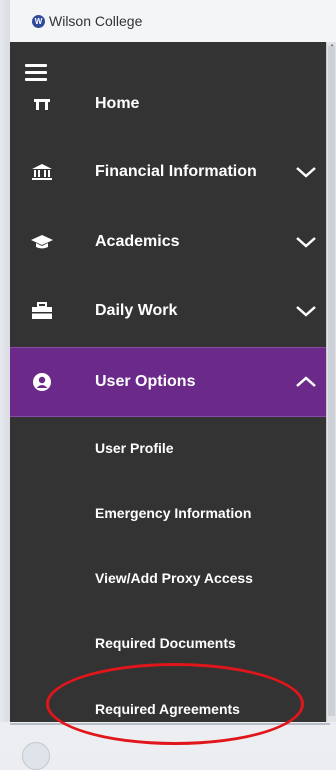  I want to click on sidebar-item-label: Financial Information, so click(176, 171).